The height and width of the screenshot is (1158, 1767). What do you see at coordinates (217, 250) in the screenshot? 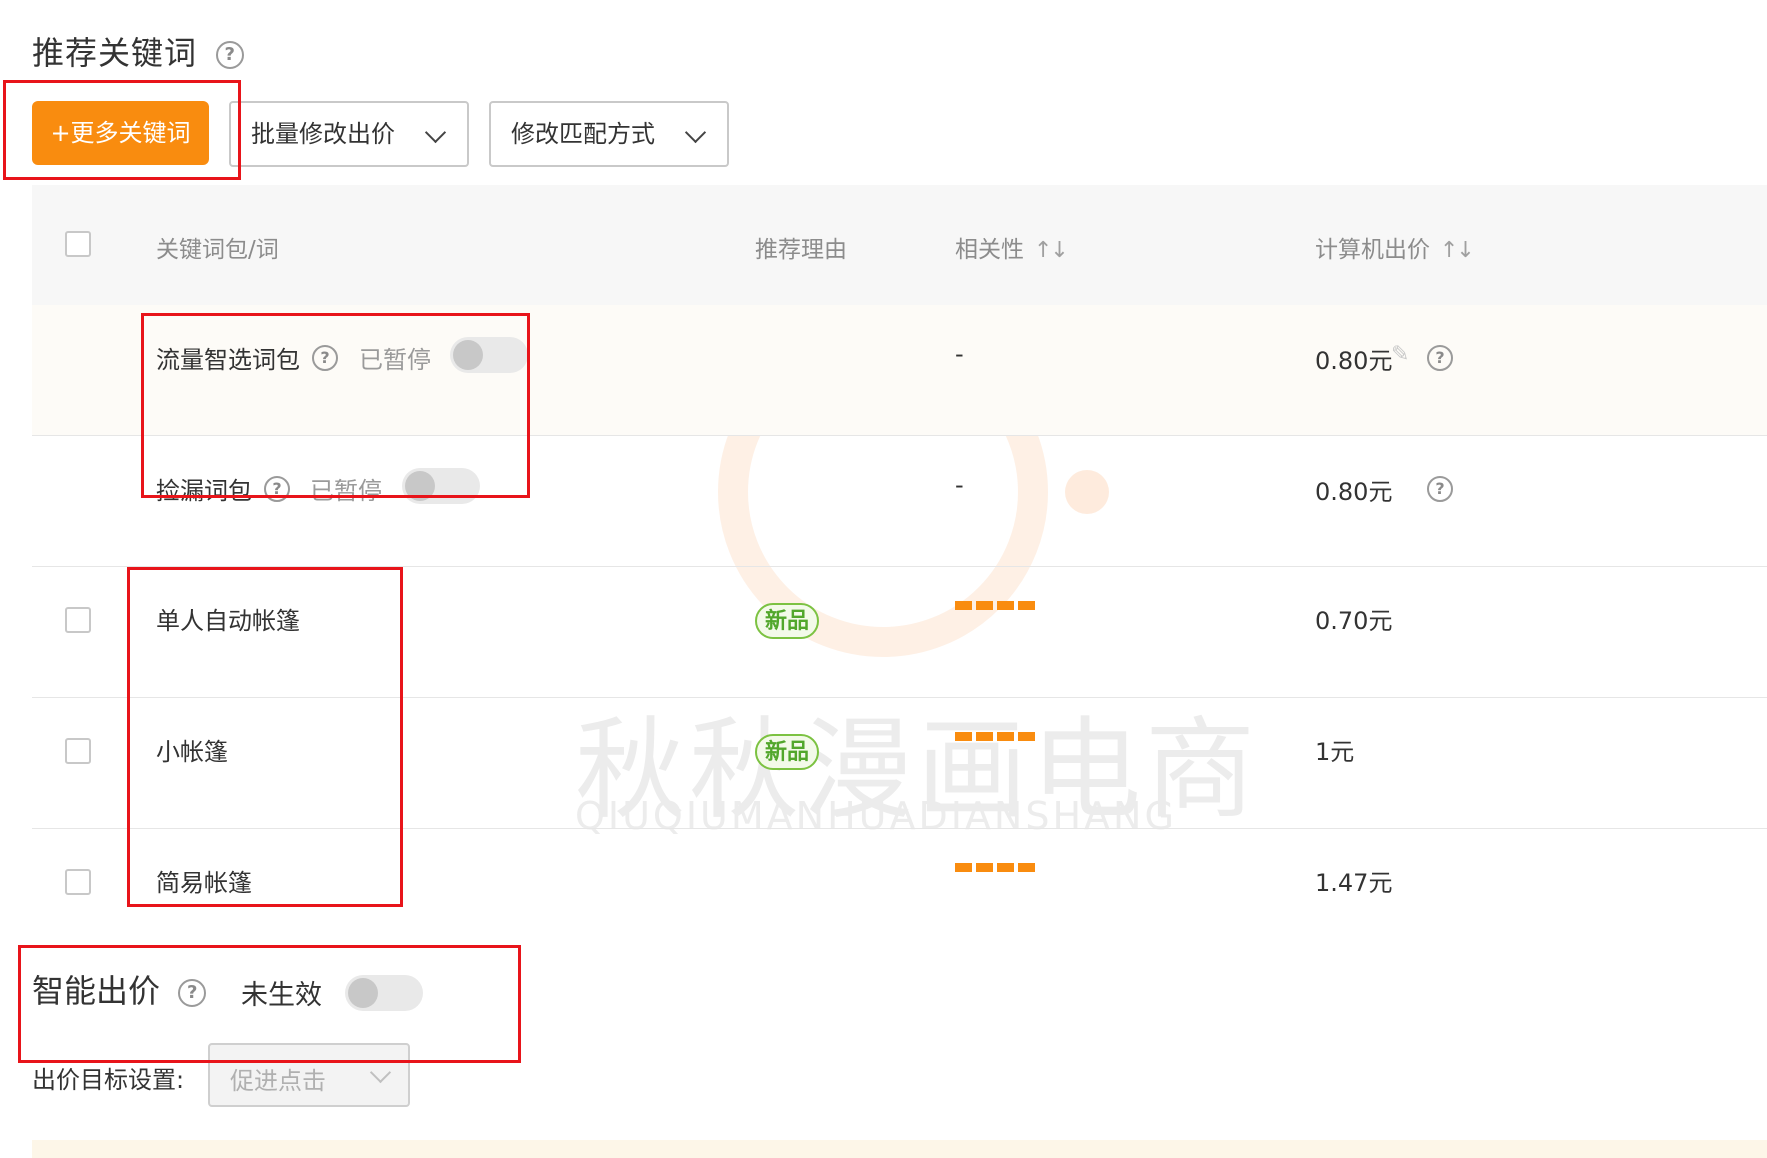
I see `header-keyword: 关键词包/词` at bounding box center [217, 250].